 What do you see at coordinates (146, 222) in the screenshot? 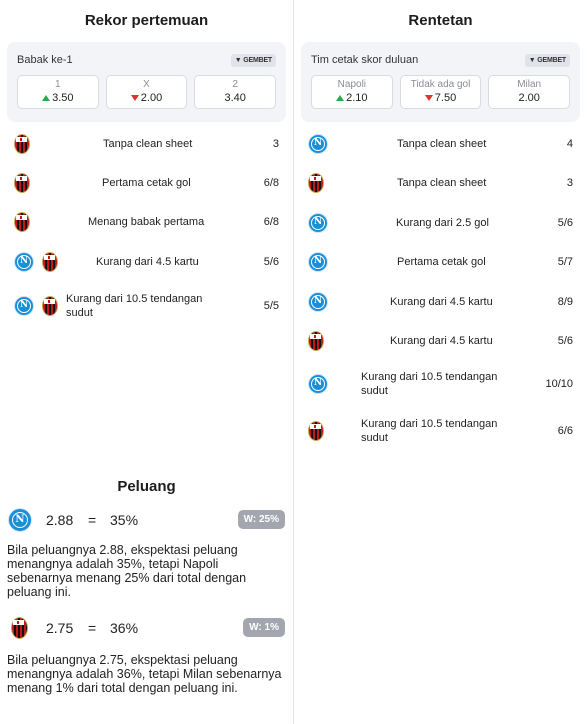
I see `stat-row: Menang babak pertama 6/8` at bounding box center [146, 222].